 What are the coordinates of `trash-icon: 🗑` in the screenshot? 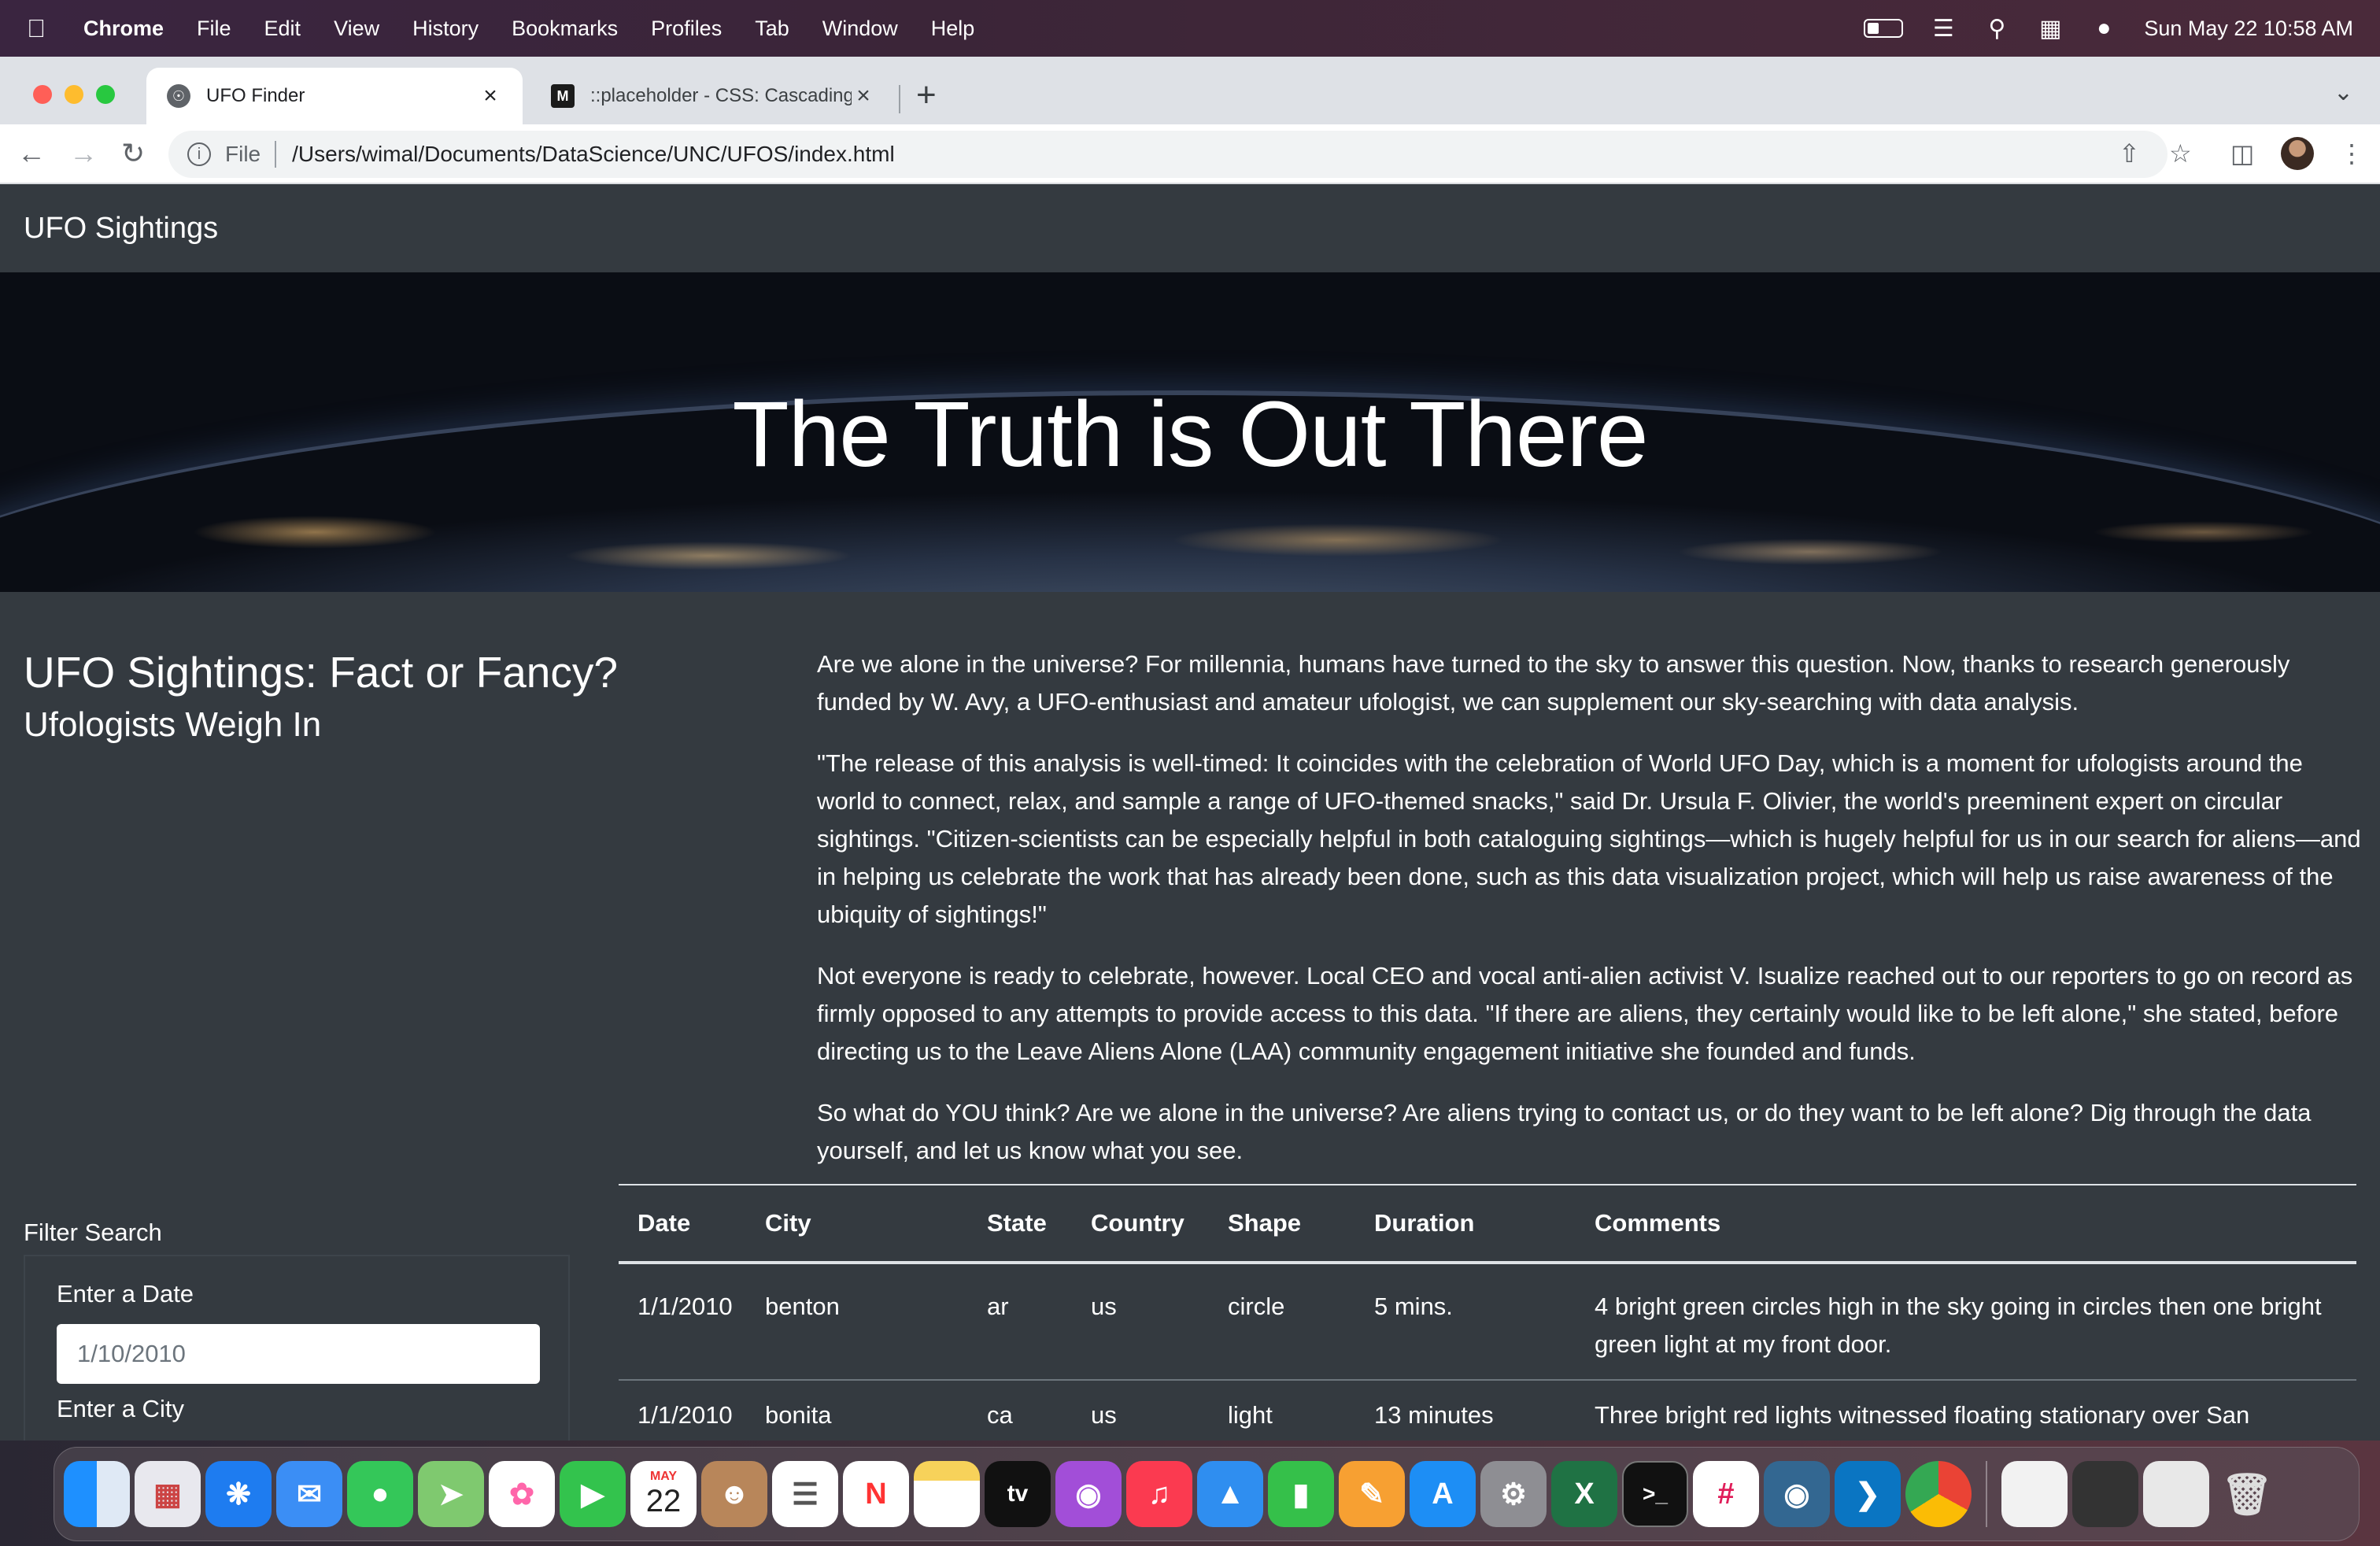 It's located at (2247, 1494).